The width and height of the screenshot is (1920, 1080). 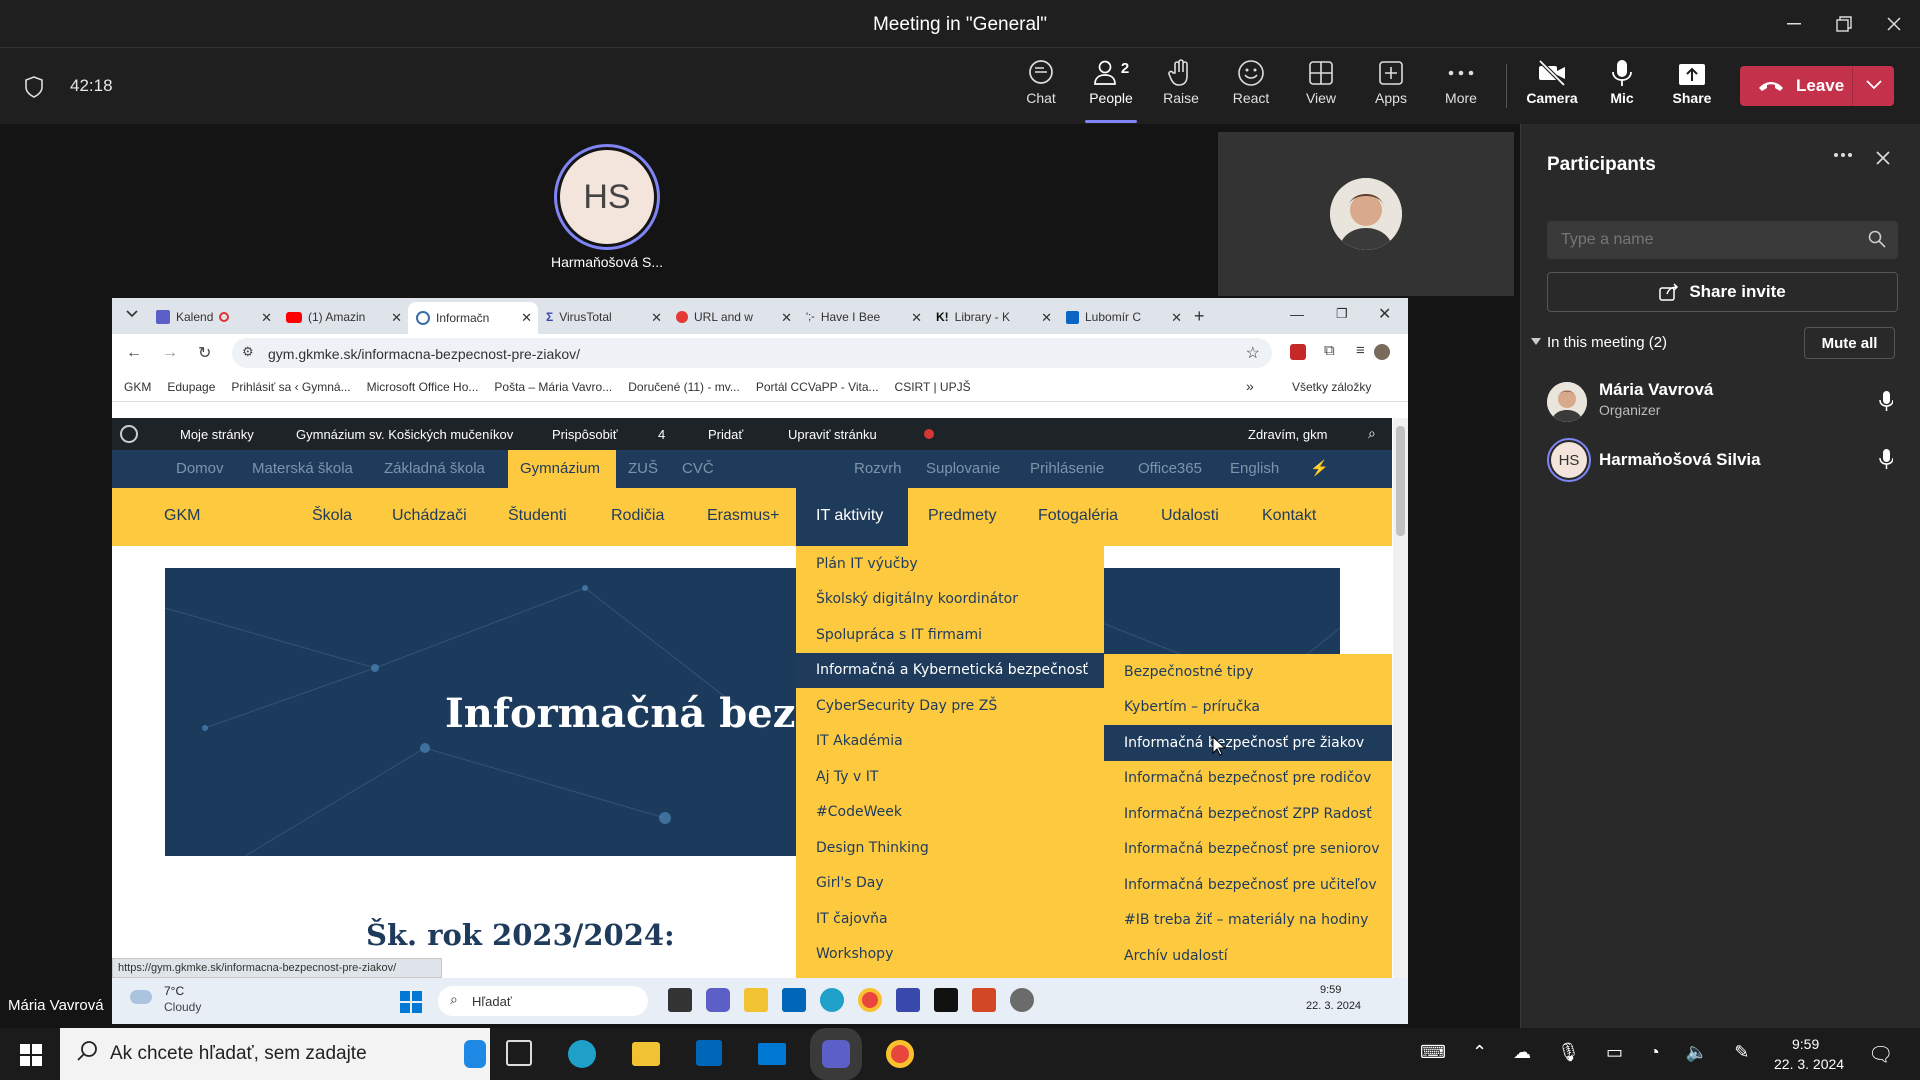 I want to click on bookmark-gkm: GKM, so click(x=137, y=387).